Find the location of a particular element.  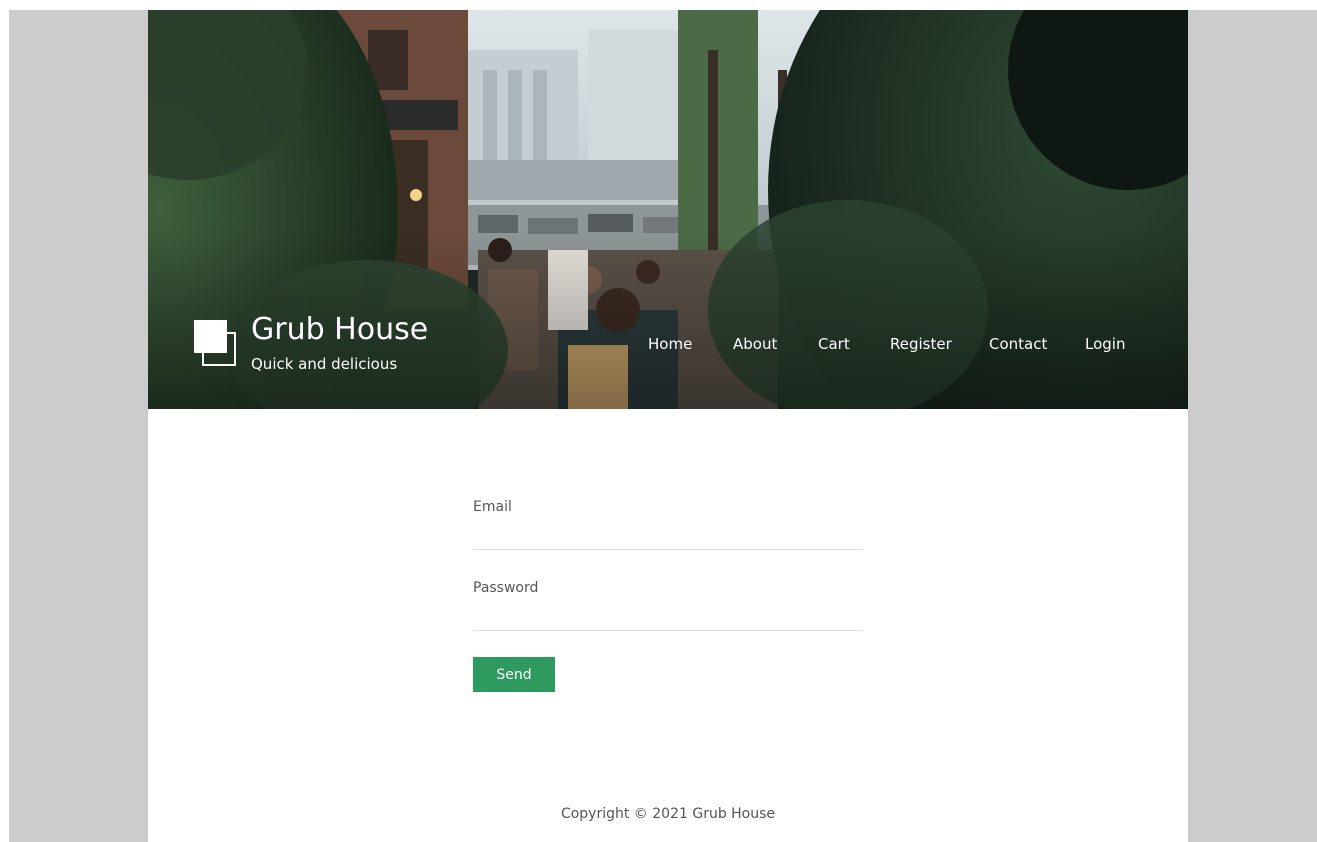

nav-contact: Contact is located at coordinates (1018, 344).